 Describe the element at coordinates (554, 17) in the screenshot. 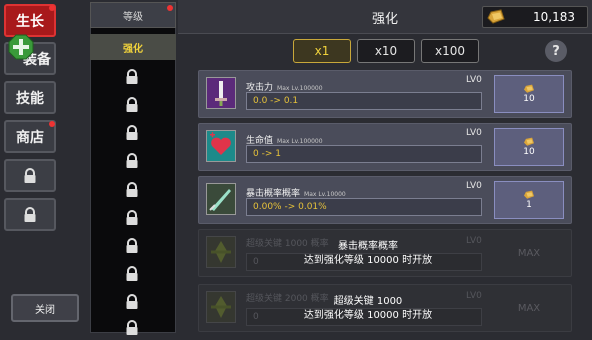

I see `gold-amount: 10,183` at that location.